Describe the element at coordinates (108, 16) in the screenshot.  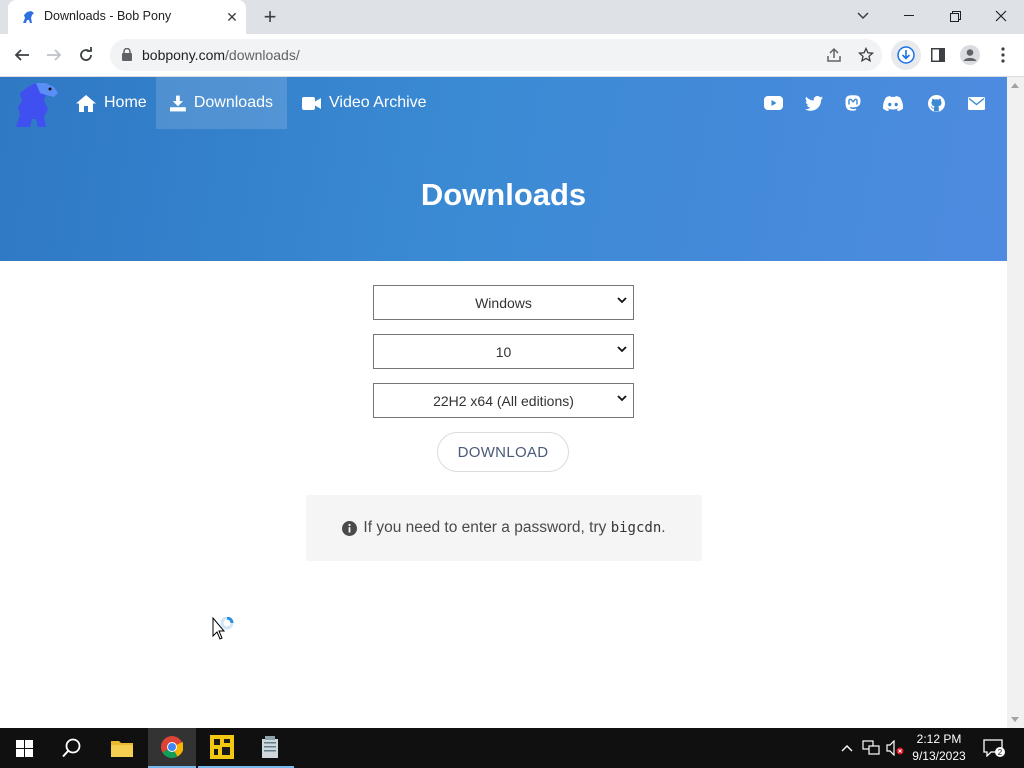
I see `tab-title: Downloads - Bob Pony` at that location.